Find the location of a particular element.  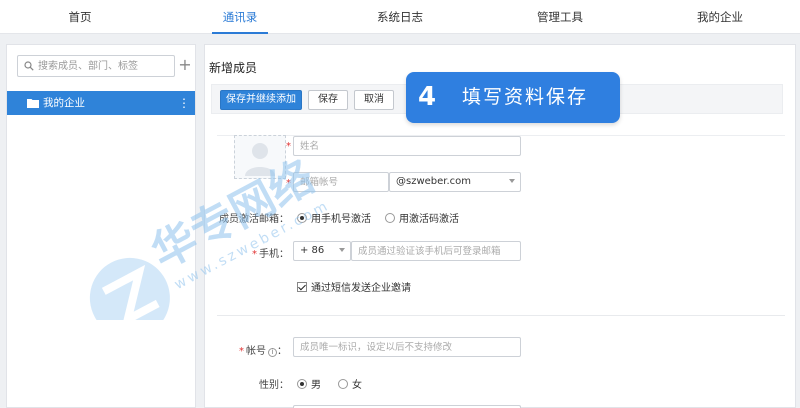

name-required-mark: * is located at coordinates (288, 146).